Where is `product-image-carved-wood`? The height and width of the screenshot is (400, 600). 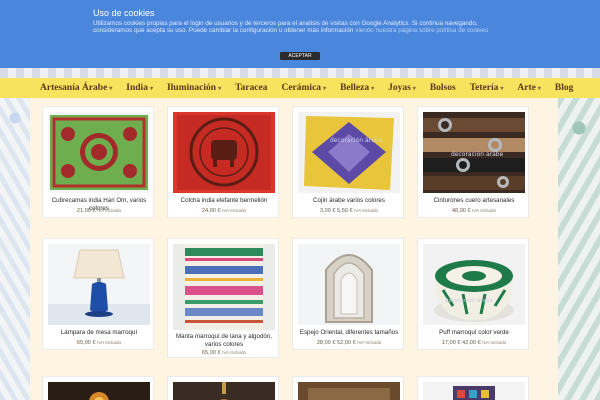
product-image-carved-wood is located at coordinates (349, 391).